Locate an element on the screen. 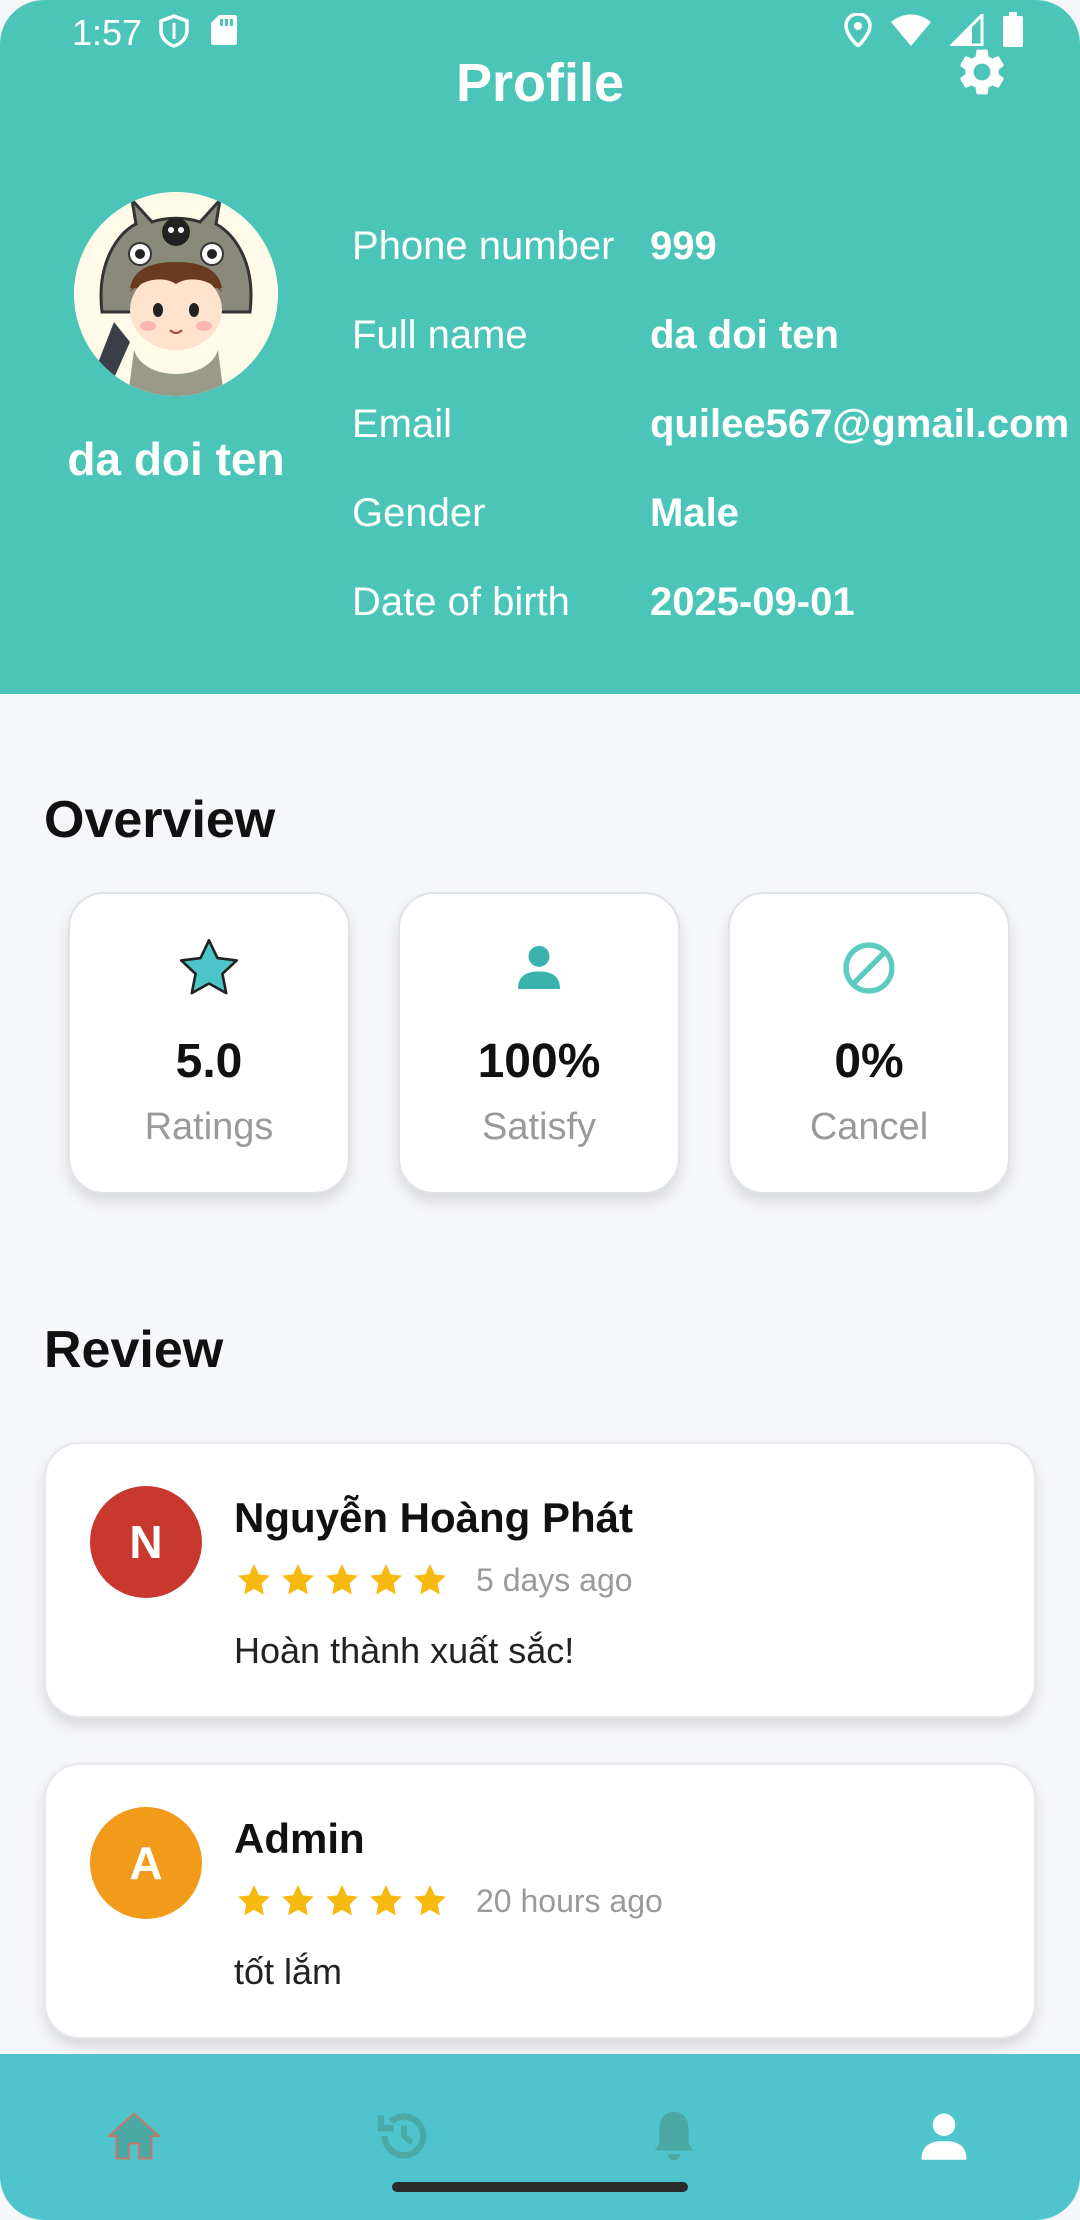 This screenshot has width=1080, height=2220. info-row-email: Email quilee567@gmail.com is located at coordinates (710, 424).